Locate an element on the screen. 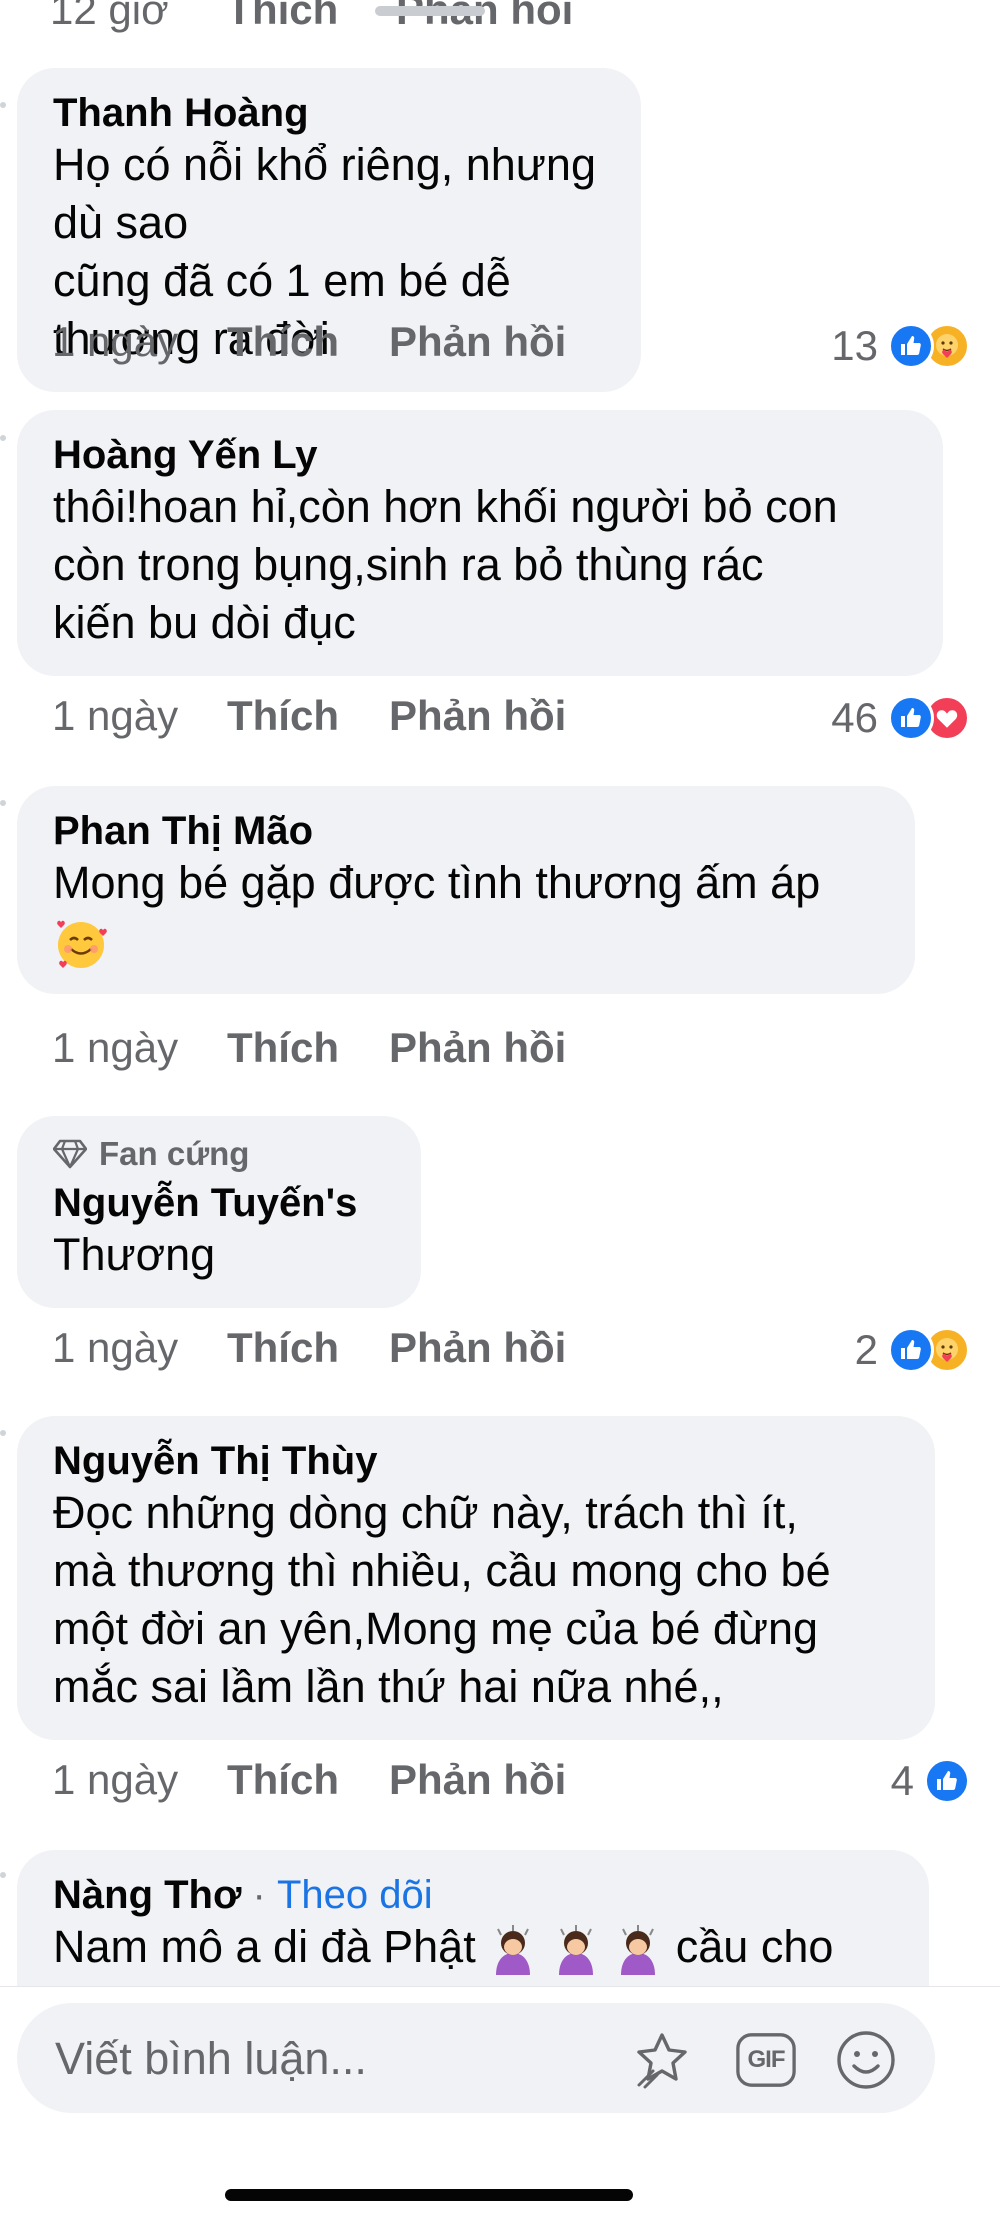  reaction-summary: 13 is located at coordinates (900, 346).